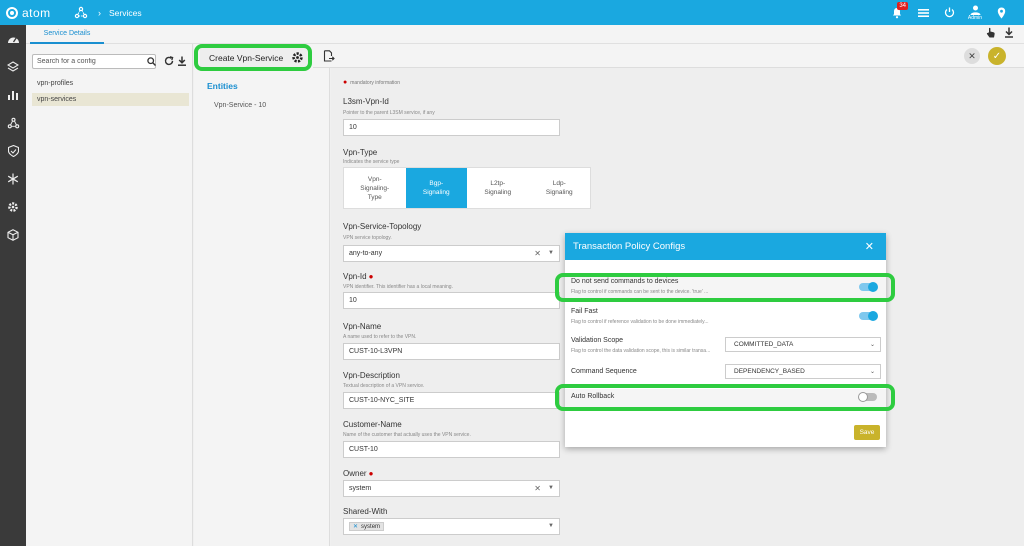 This screenshot has width=1024, height=546. What do you see at coordinates (436, 188) in the screenshot?
I see `vpn-type-option-bgp-signaling: Bgp- Signaling` at bounding box center [436, 188].